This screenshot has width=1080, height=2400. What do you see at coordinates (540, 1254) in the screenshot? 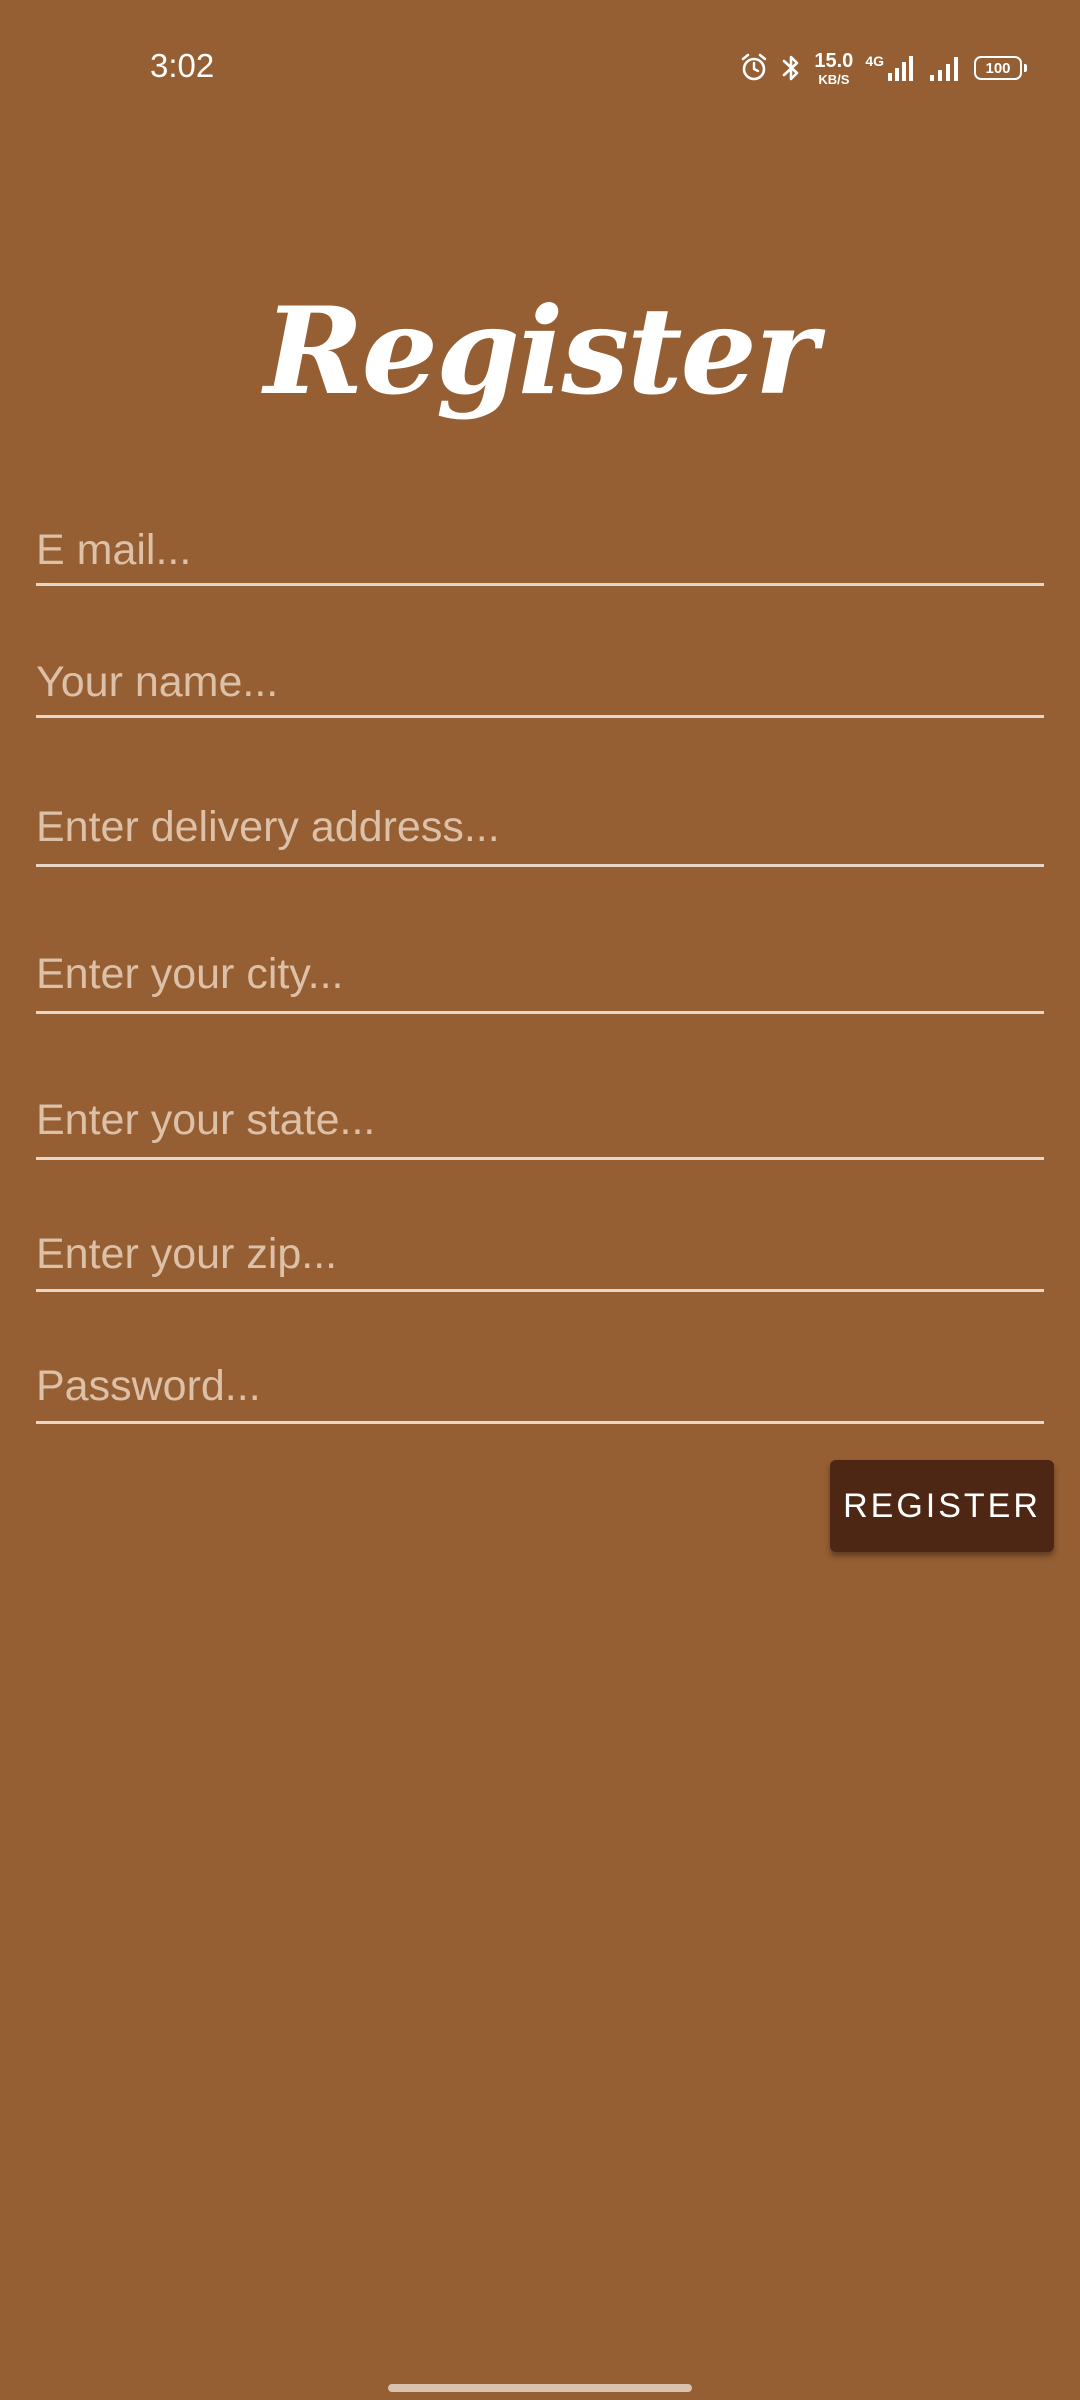
I see `zip-input` at bounding box center [540, 1254].